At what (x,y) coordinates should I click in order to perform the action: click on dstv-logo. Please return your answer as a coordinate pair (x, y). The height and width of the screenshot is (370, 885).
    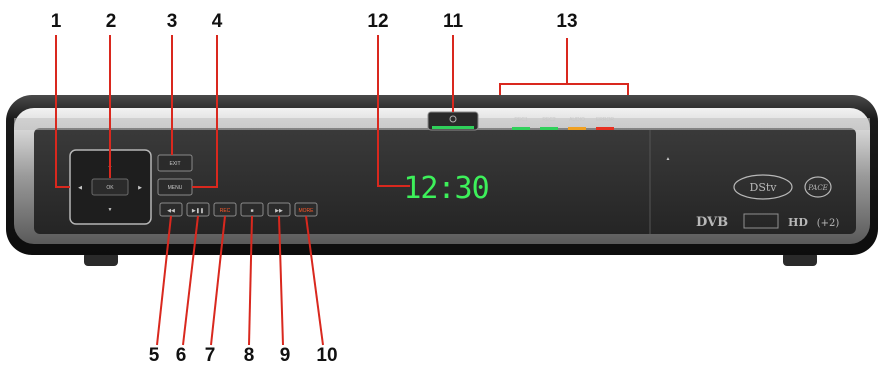
    Looking at the image, I should click on (763, 187).